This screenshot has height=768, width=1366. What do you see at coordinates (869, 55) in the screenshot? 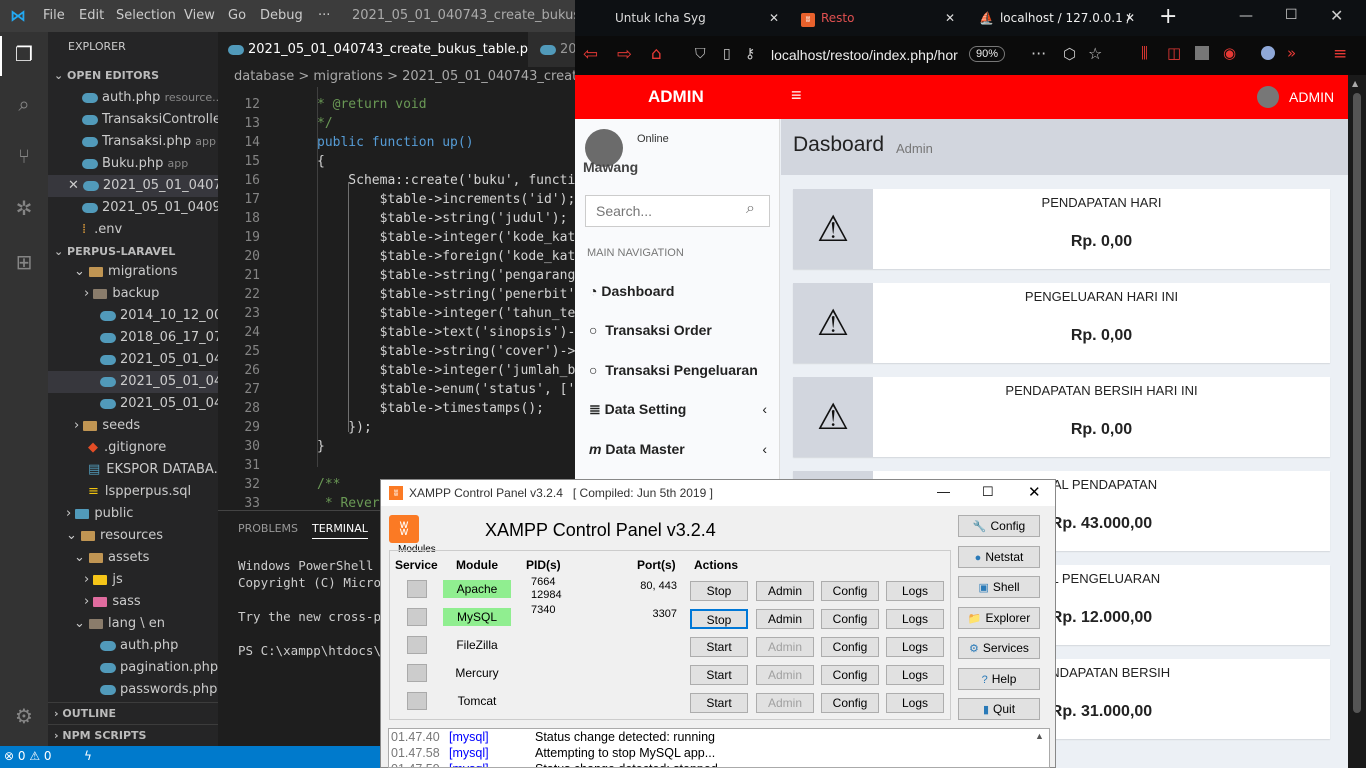
I see `url-bar: localhost/restoo/index.php/hor` at bounding box center [869, 55].